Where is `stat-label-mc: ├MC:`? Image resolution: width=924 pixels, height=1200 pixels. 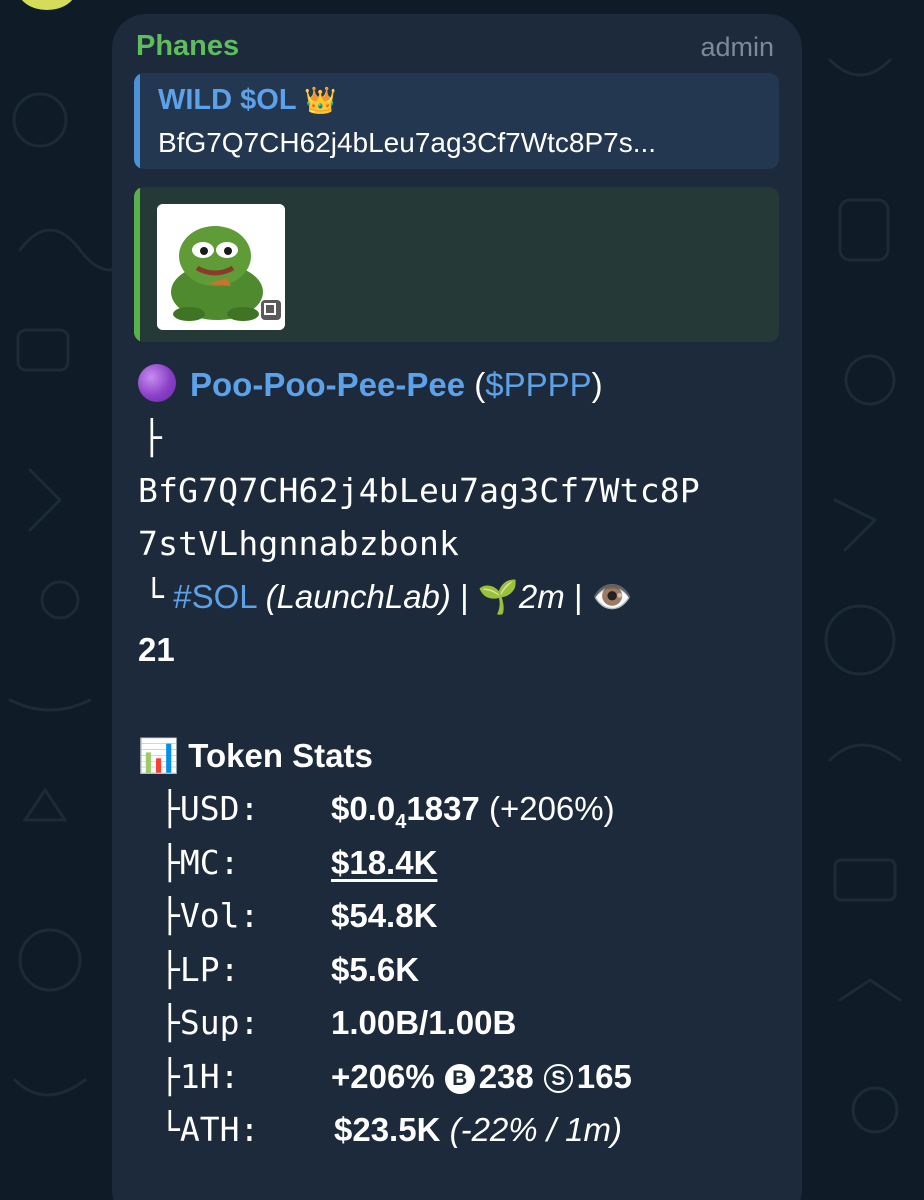
stat-label-mc: ├MC: is located at coordinates (200, 862).